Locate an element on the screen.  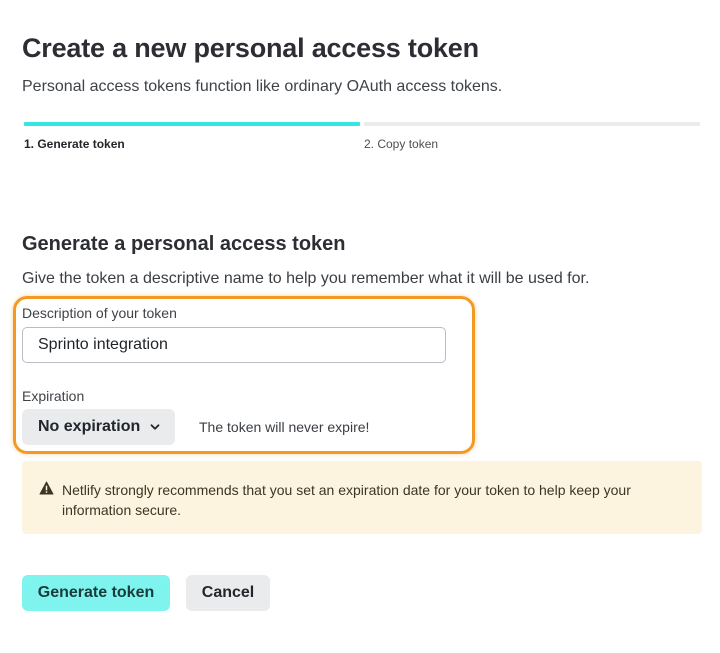
step-progress-bar-active is located at coordinates (192, 124).